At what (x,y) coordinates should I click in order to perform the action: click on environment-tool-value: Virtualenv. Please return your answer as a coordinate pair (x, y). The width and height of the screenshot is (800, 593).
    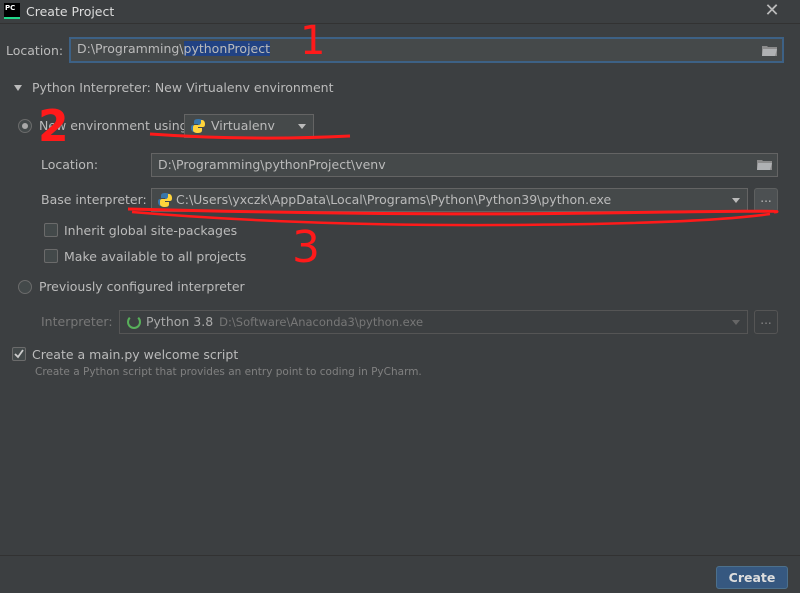
    Looking at the image, I should click on (243, 125).